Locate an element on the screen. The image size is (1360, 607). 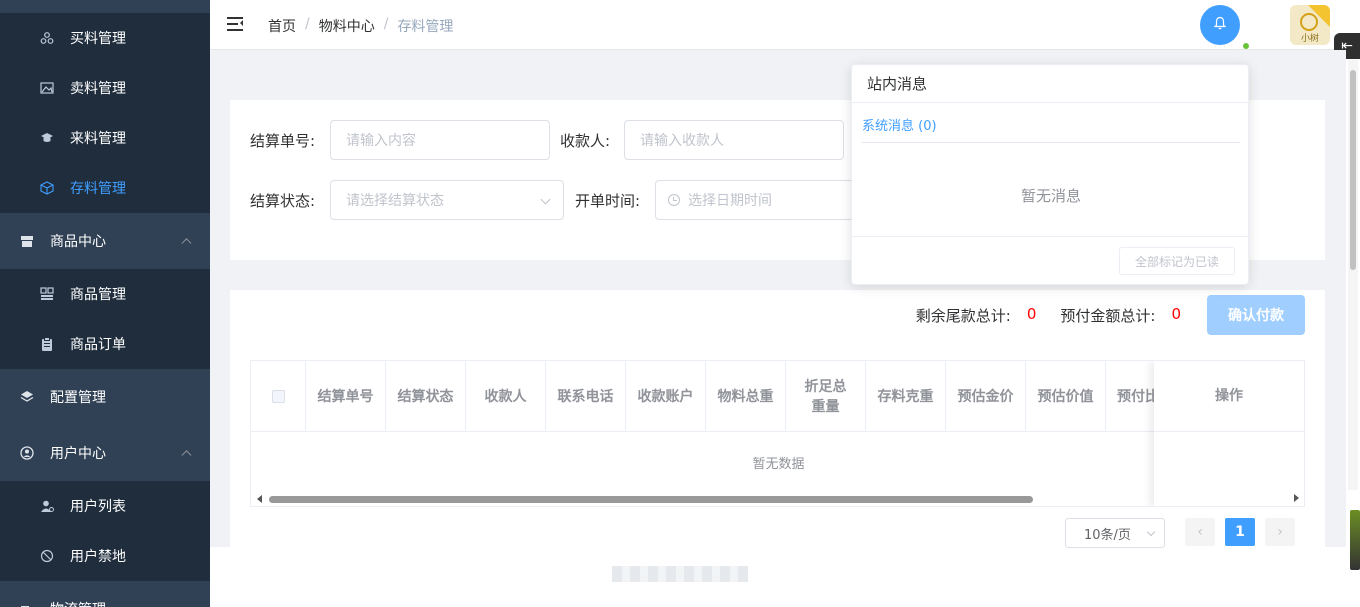
settlement-no-input: 请输入内容 is located at coordinates (440, 140).